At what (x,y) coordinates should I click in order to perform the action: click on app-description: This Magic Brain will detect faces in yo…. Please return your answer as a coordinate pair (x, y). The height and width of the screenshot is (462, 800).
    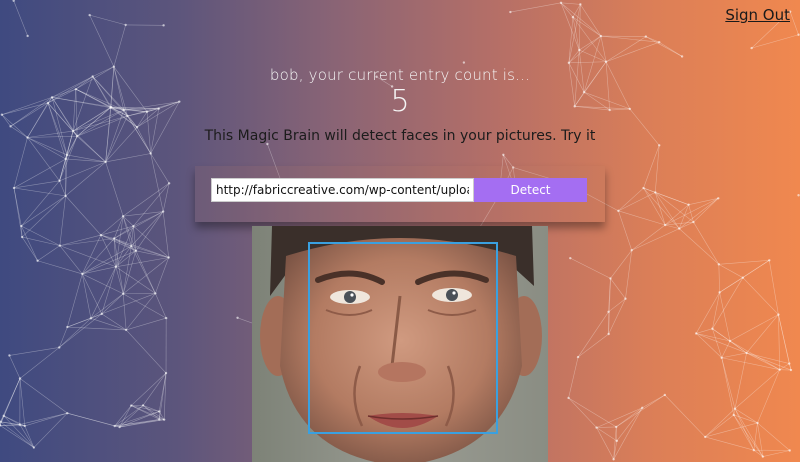
    Looking at the image, I should click on (400, 136).